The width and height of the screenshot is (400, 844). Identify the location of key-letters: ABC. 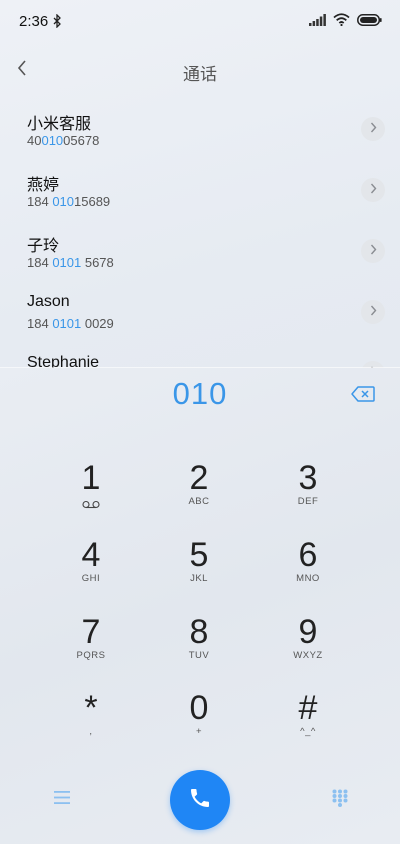
(199, 501).